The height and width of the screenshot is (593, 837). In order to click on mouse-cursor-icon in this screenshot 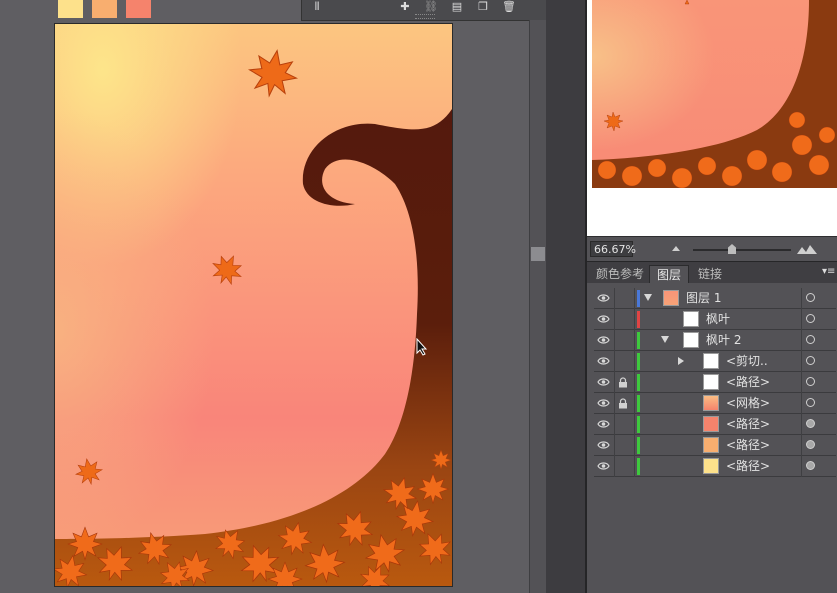, I will do `click(422, 348)`.